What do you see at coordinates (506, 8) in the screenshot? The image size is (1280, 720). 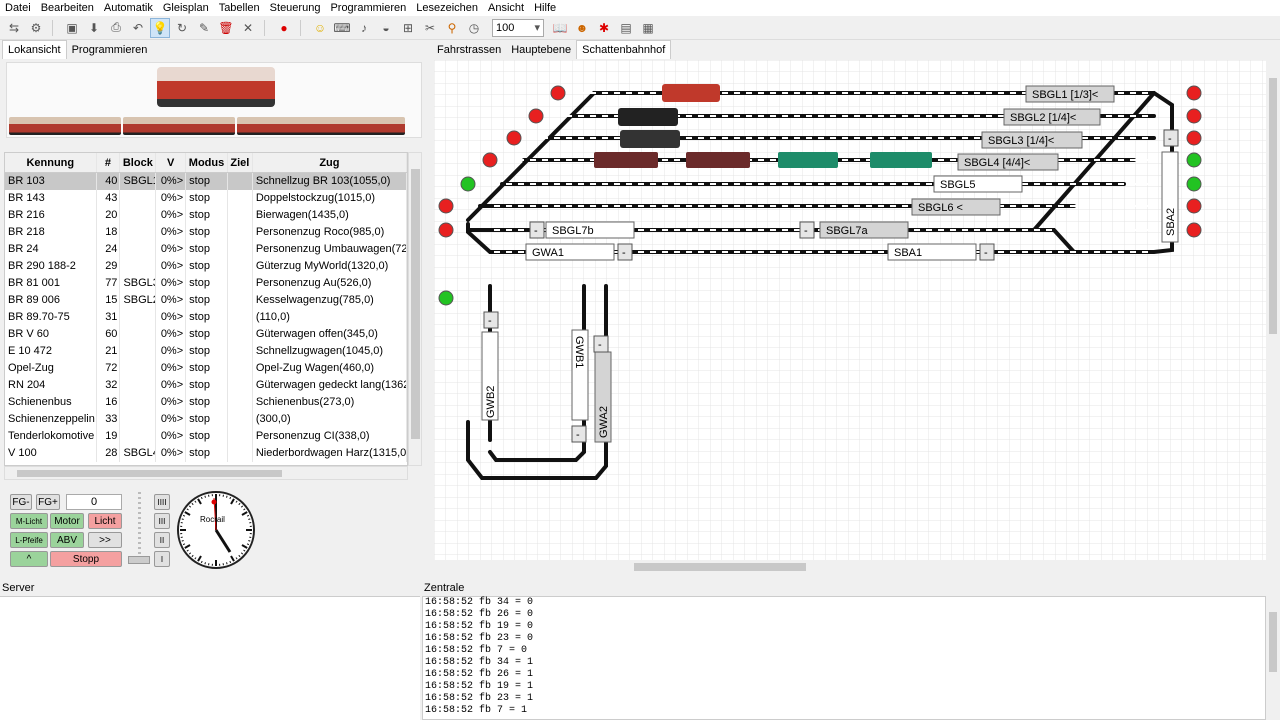 I see `menu-ansicht: Ansicht` at bounding box center [506, 8].